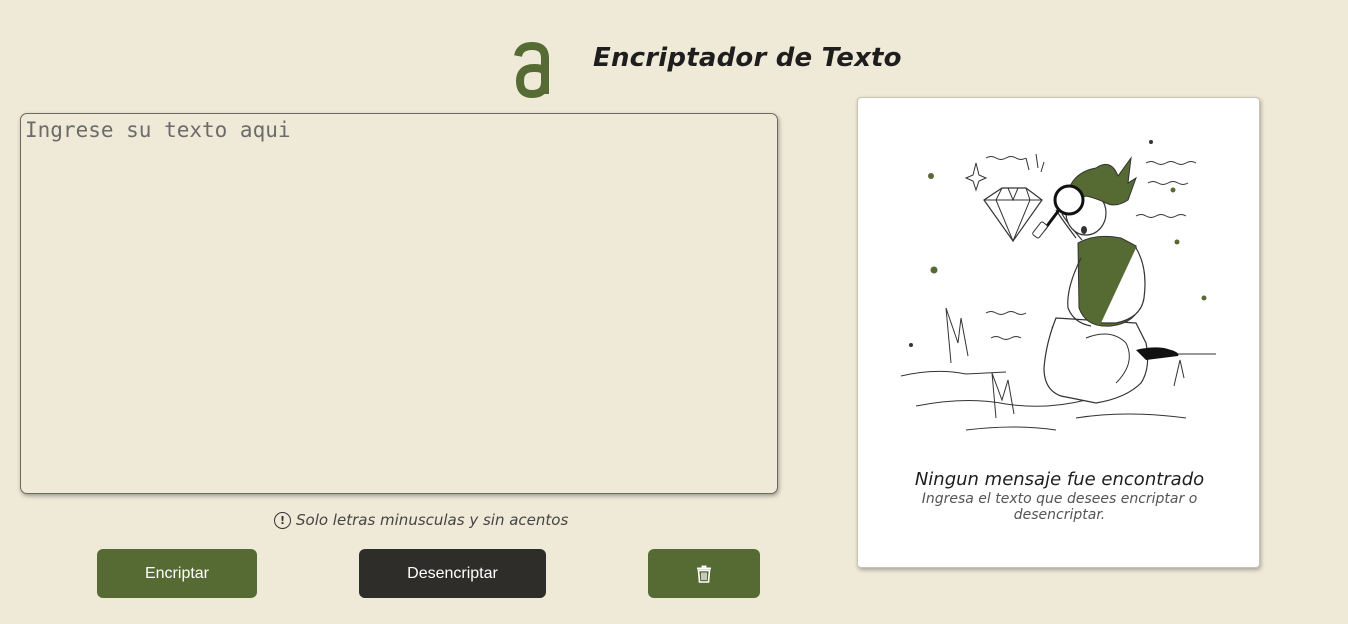 The width and height of the screenshot is (1348, 624). Describe the element at coordinates (432, 520) in the screenshot. I see `hint-text: Solo letras minusculas y sin acentos` at that location.